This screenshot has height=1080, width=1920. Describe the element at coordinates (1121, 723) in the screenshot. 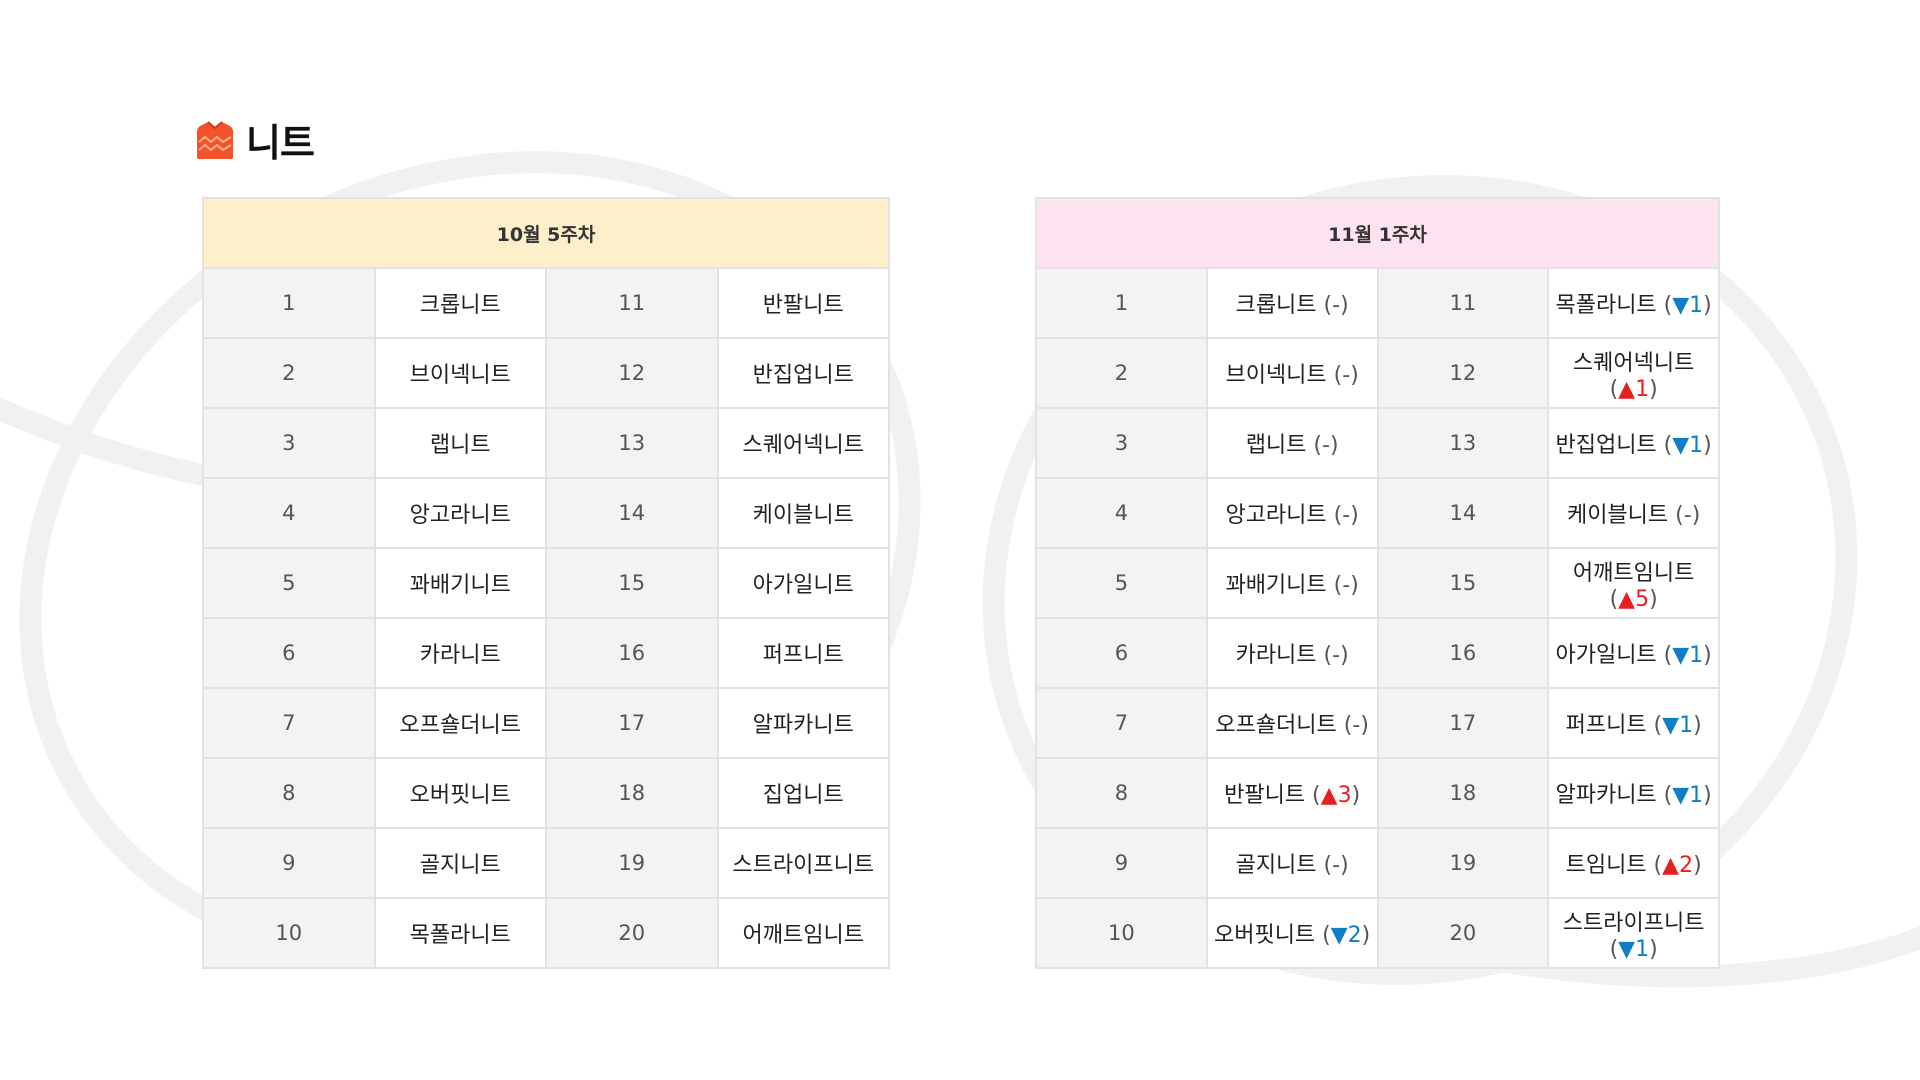

I see `rank-number: 7` at that location.